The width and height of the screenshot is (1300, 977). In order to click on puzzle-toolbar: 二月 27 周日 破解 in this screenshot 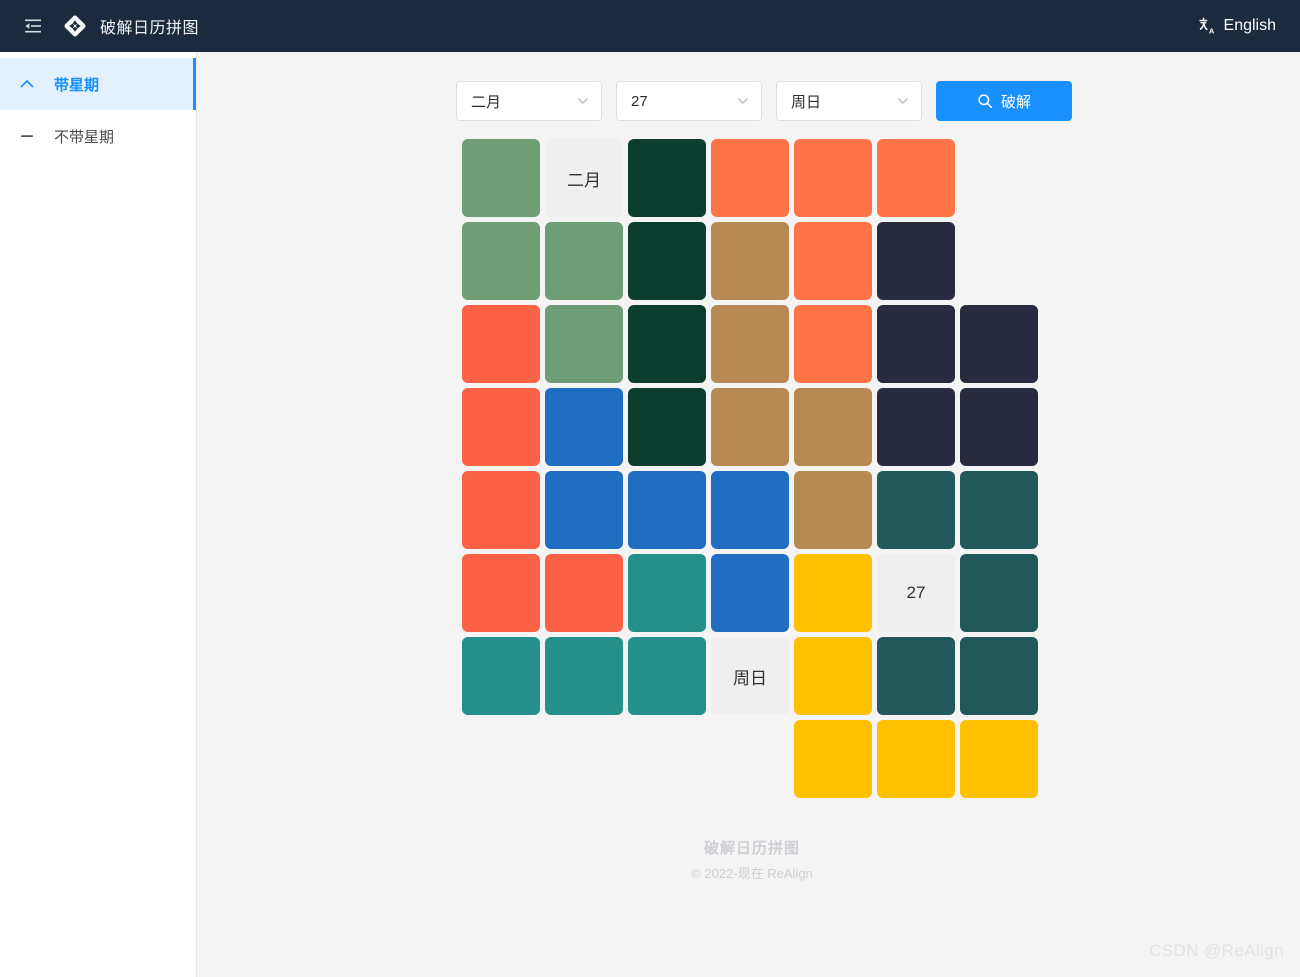, I will do `click(748, 86)`.